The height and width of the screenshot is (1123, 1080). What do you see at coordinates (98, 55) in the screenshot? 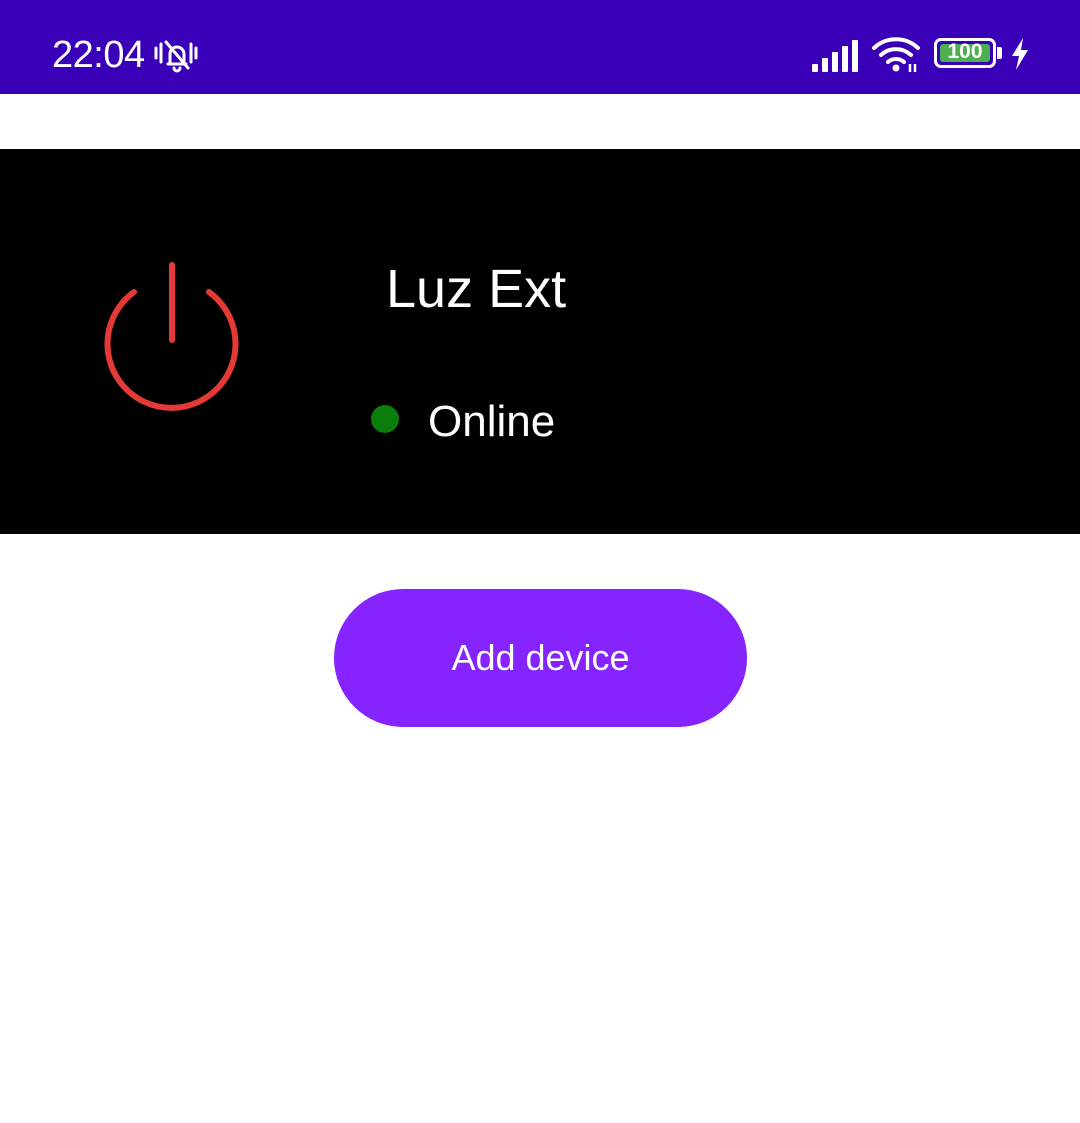
I see `status-time: 22:04` at bounding box center [98, 55].